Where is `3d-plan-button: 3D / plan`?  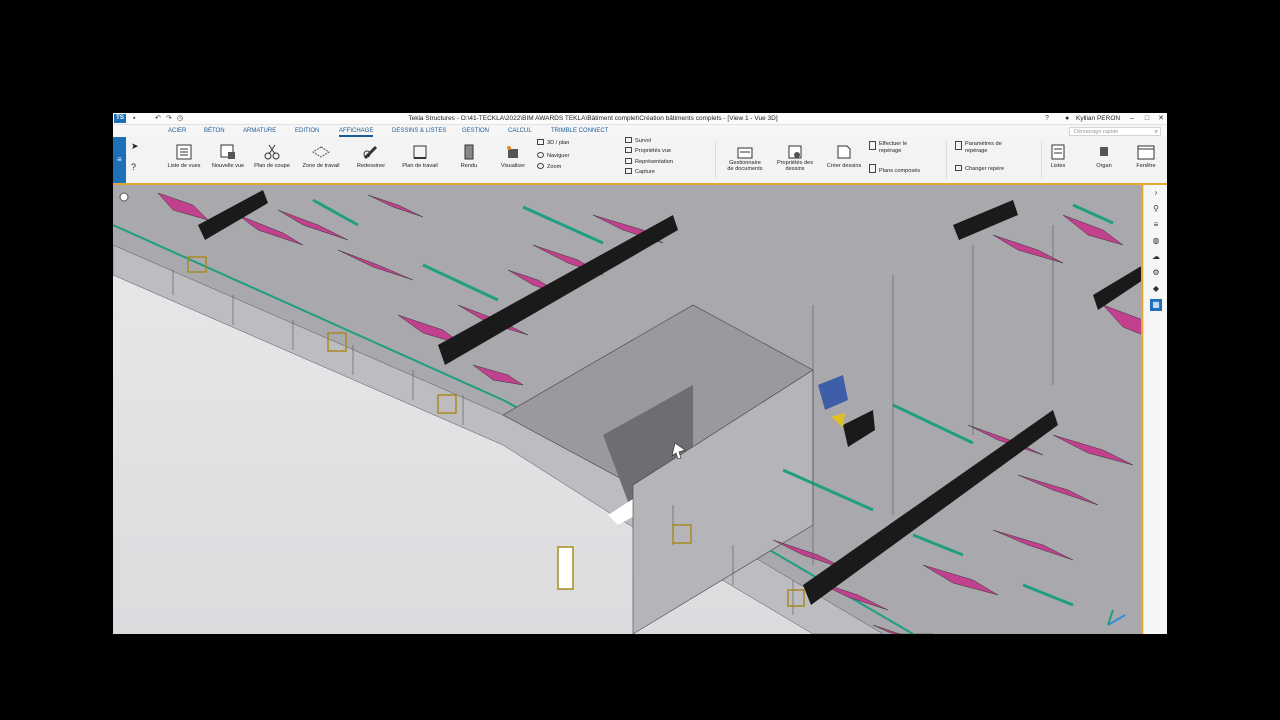
3d-plan-button: 3D / plan is located at coordinates (553, 143).